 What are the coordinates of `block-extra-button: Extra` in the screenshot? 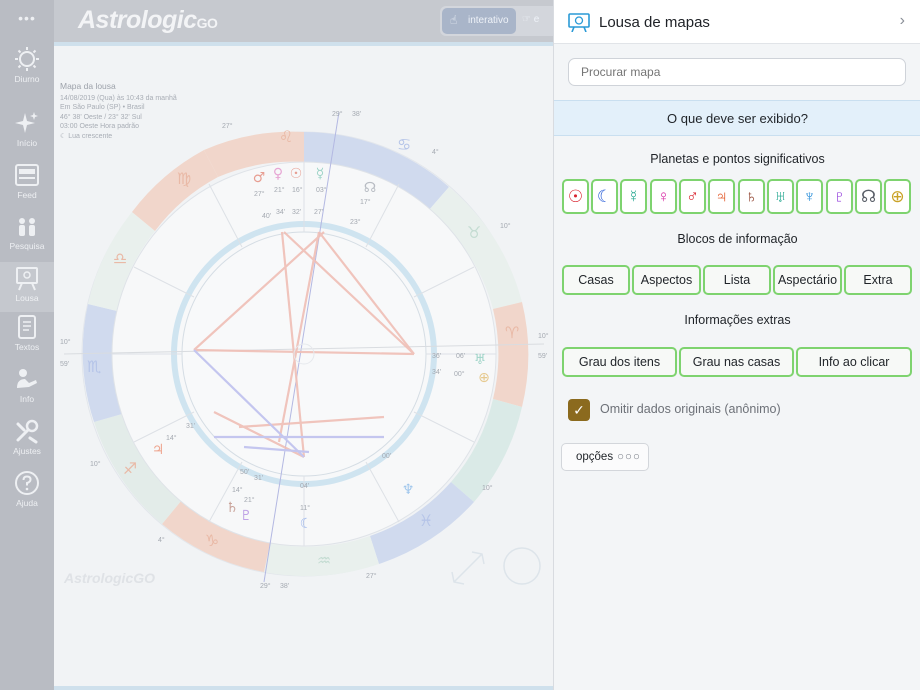 It's located at (878, 280).